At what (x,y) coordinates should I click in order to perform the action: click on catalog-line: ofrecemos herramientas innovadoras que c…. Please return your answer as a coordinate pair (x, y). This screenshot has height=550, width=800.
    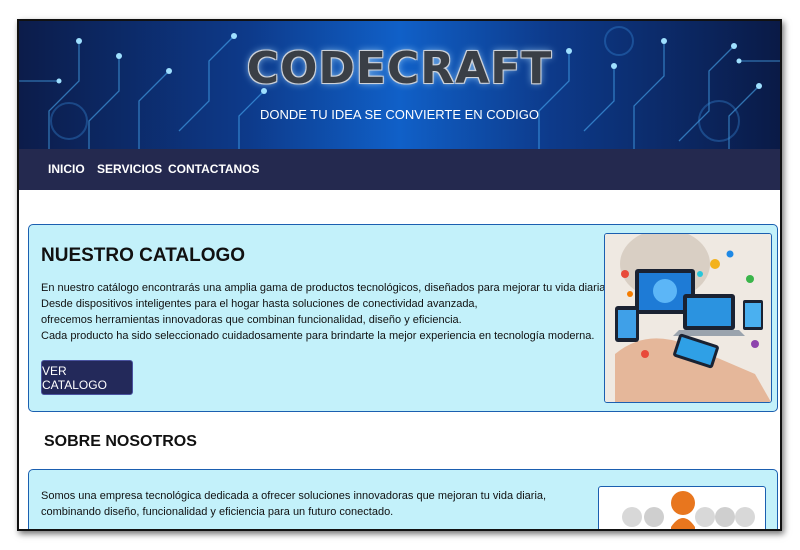
    Looking at the image, I should click on (251, 320).